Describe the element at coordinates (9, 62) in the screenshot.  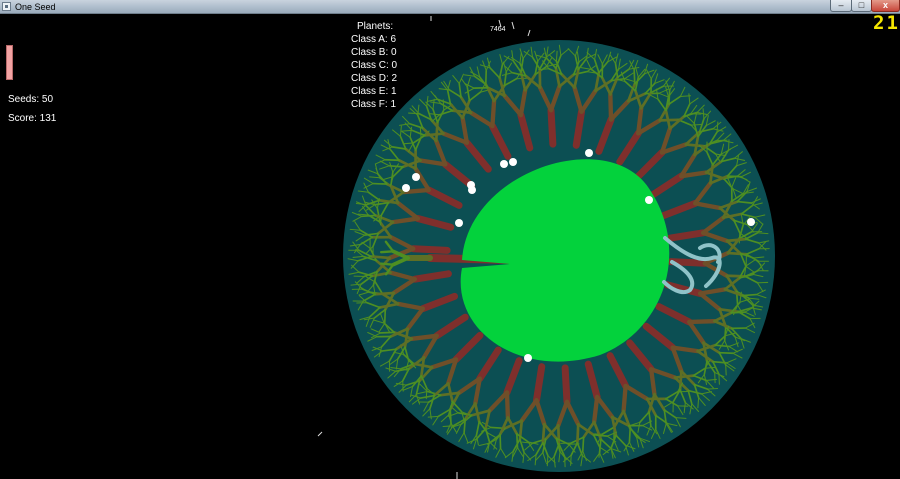
I see `health-bar` at that location.